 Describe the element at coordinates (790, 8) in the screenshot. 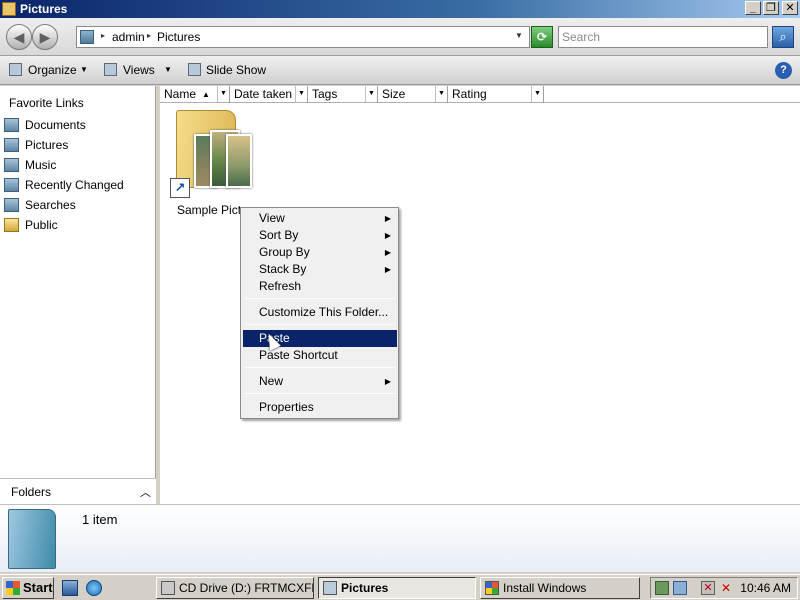

I see `close-button: ✕` at that location.